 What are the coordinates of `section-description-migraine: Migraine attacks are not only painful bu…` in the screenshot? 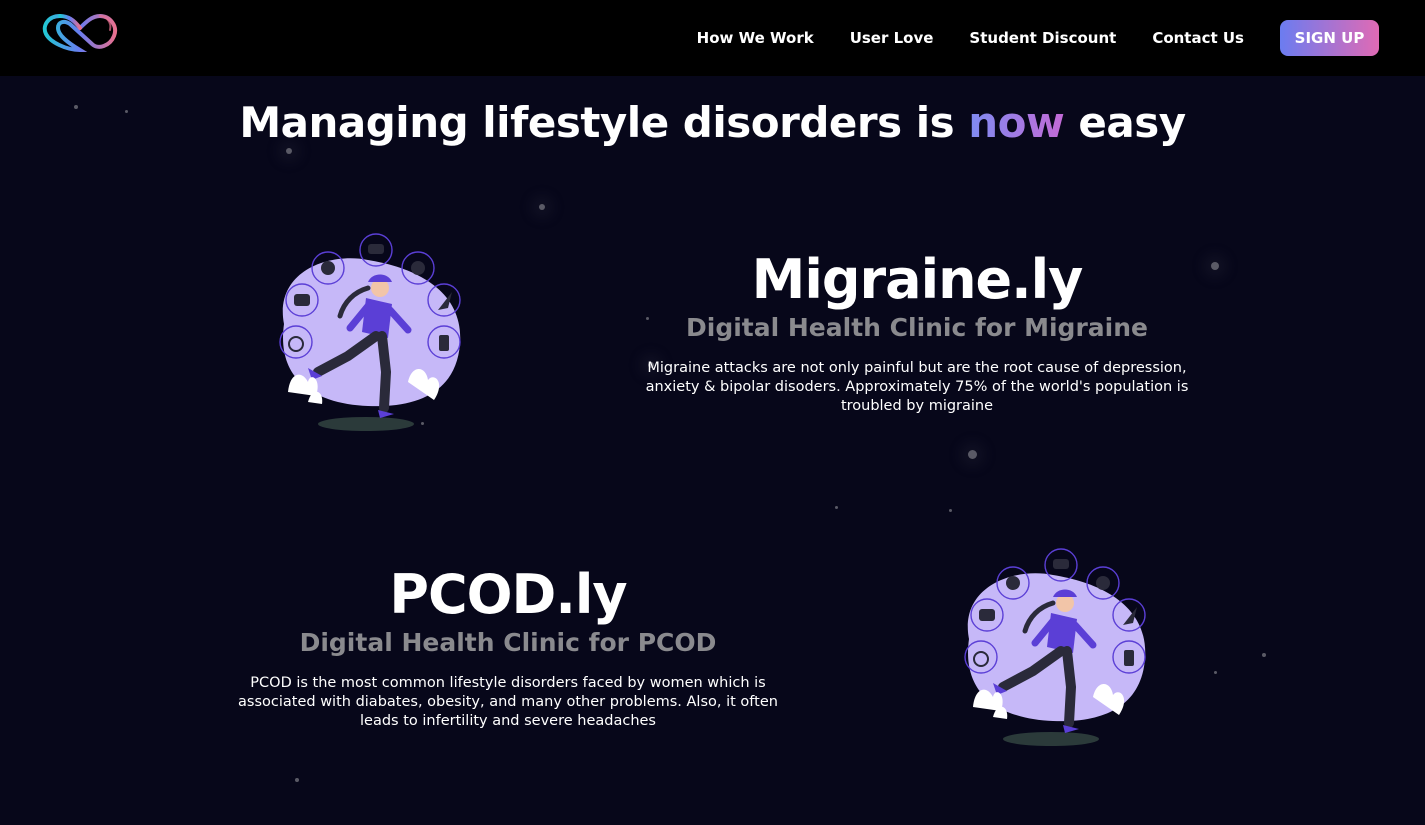 It's located at (917, 387).